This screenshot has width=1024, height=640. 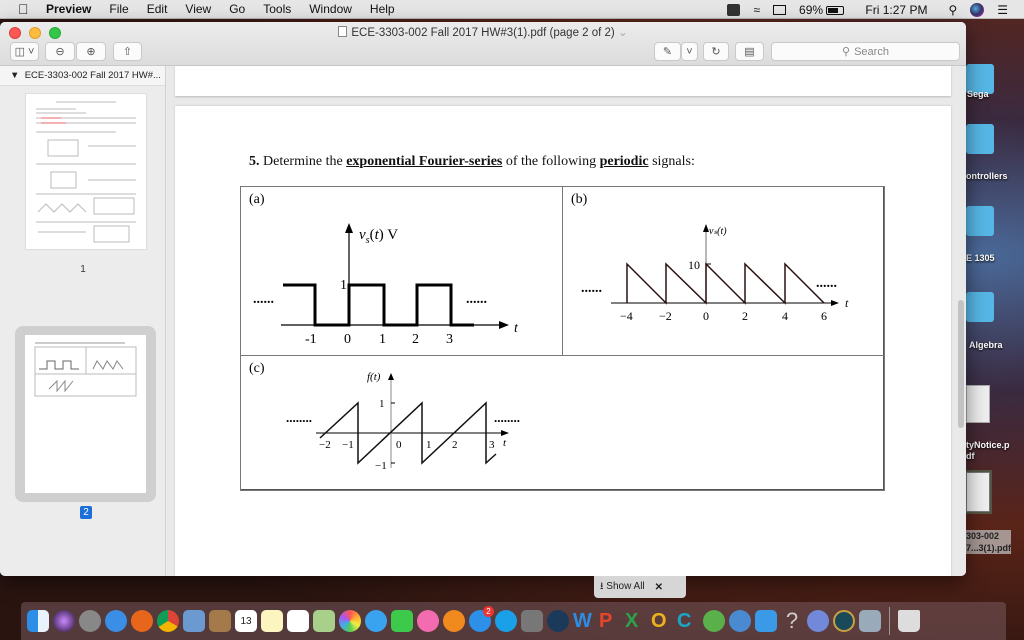 What do you see at coordinates (766, 621) in the screenshot?
I see `xcode-icon` at bounding box center [766, 621].